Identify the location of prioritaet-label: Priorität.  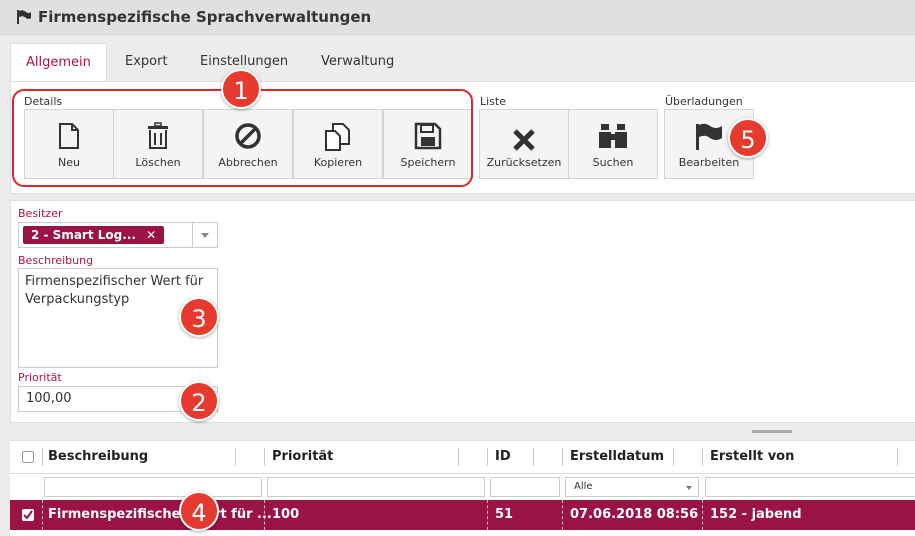
(40, 377).